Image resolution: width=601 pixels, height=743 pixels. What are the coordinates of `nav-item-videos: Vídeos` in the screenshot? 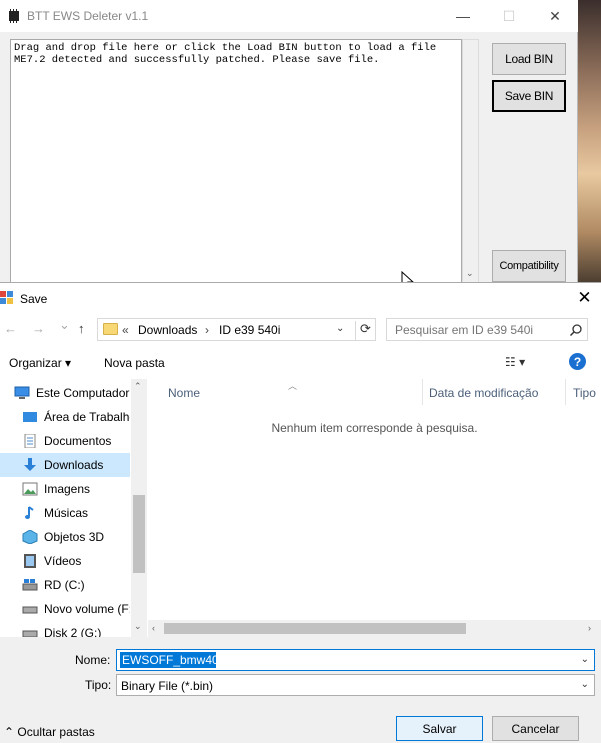 It's located at (65, 561).